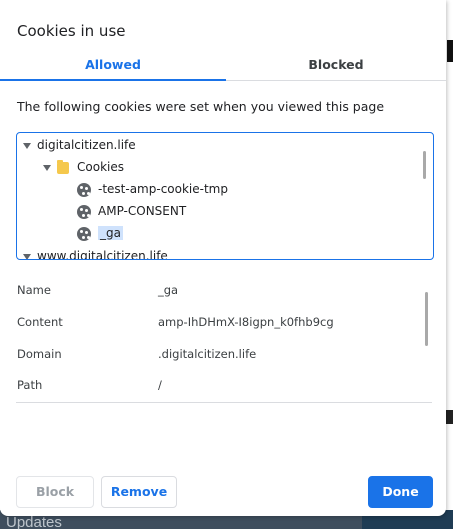  What do you see at coordinates (63, 166) in the screenshot?
I see `folder-icon` at bounding box center [63, 166].